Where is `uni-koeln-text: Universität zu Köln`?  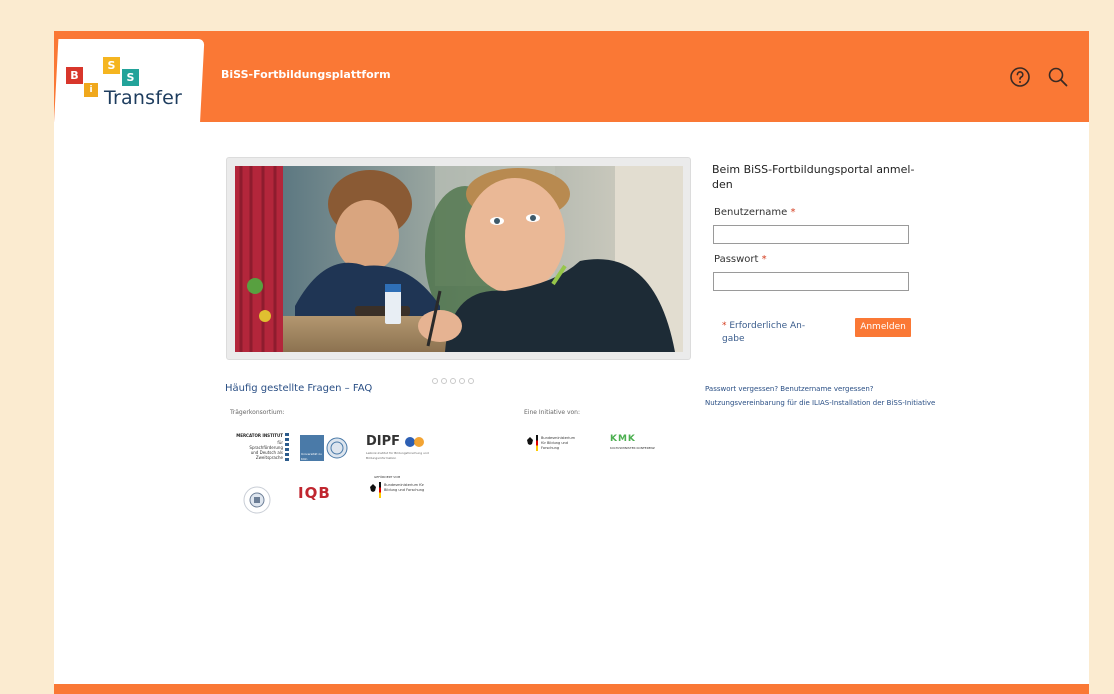 uni-koeln-text: Universität zu Köln is located at coordinates (311, 456).